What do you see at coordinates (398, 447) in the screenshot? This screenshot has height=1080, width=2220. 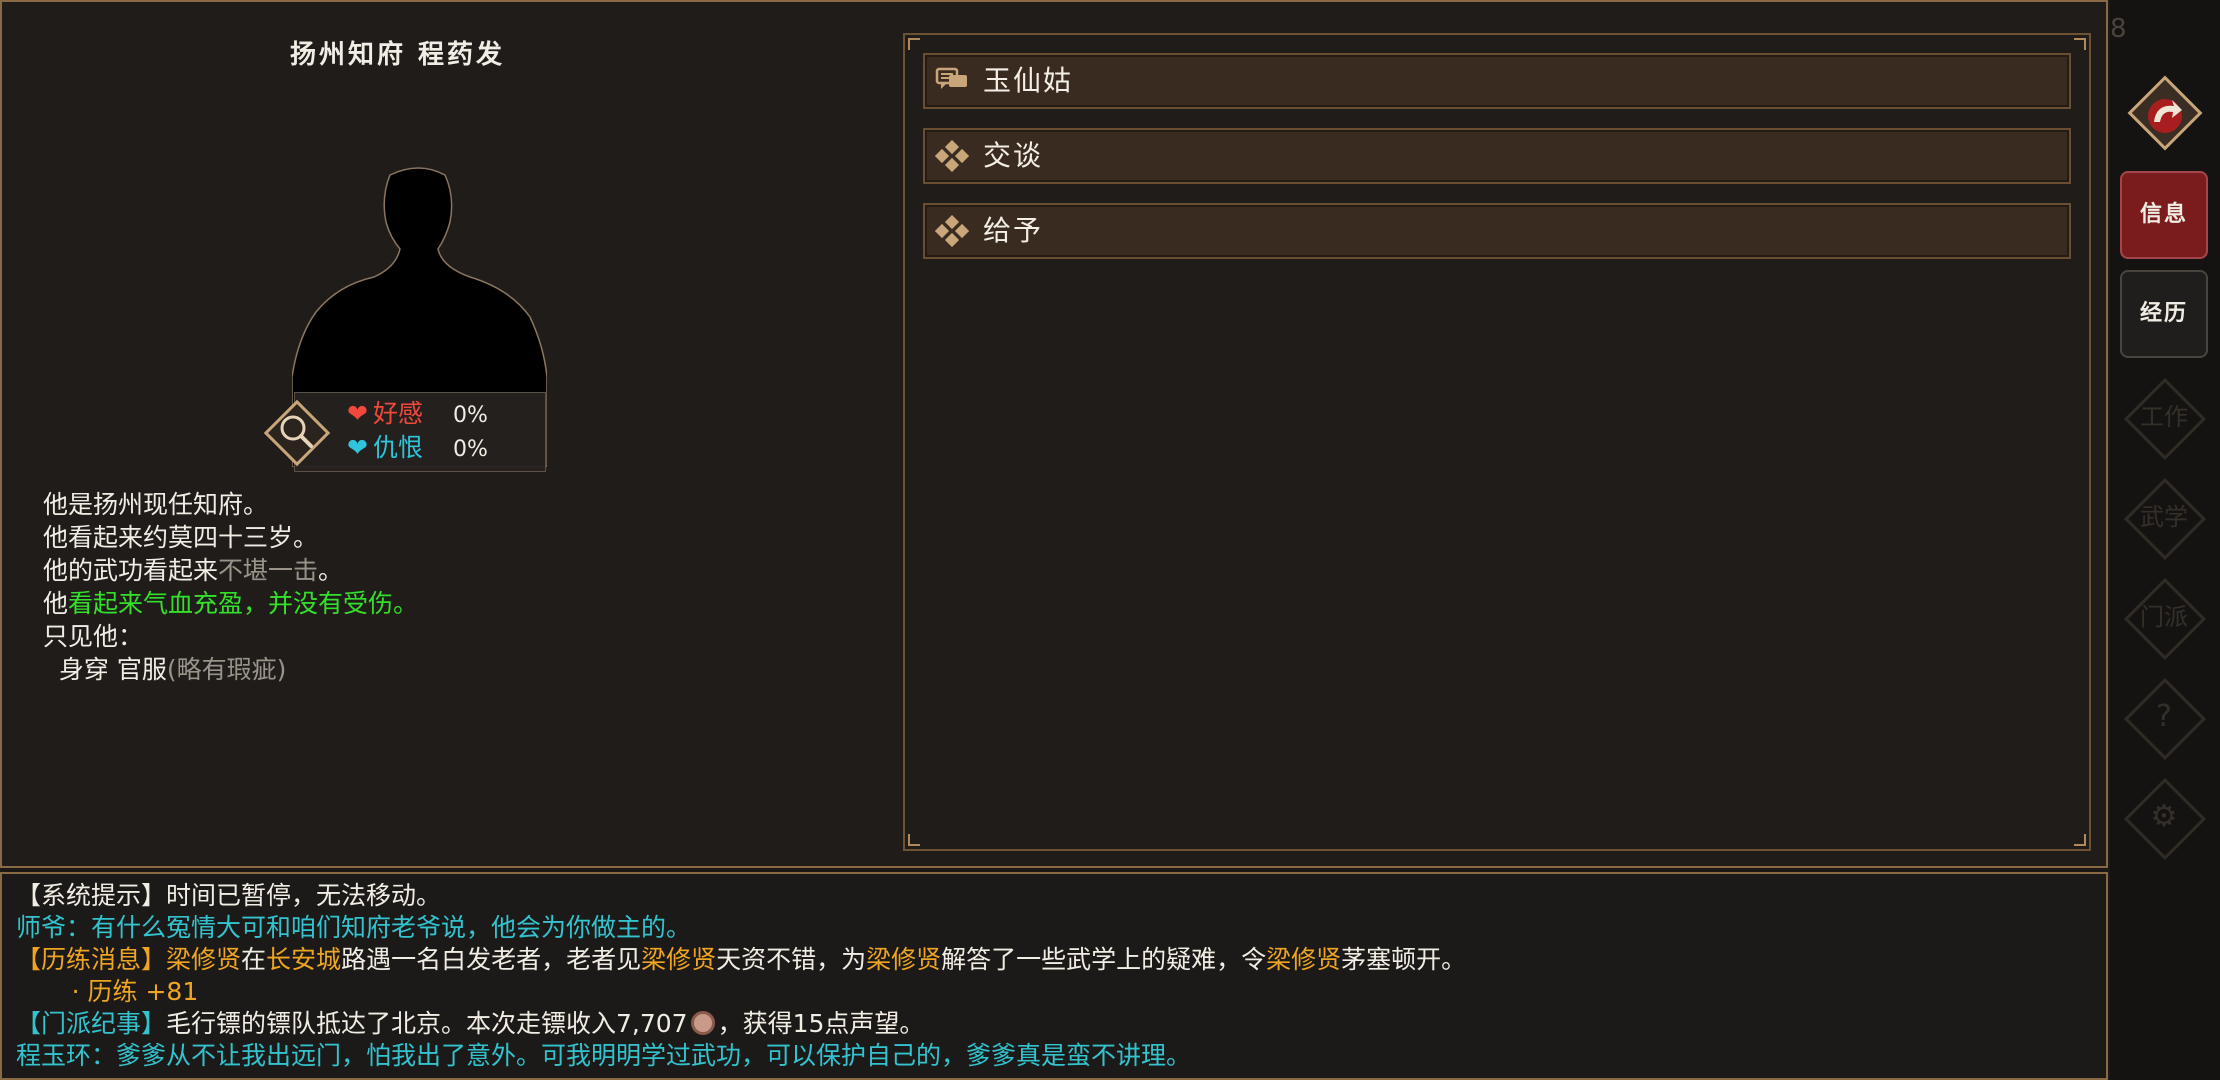 I see `hate-label: 仇恨` at bounding box center [398, 447].